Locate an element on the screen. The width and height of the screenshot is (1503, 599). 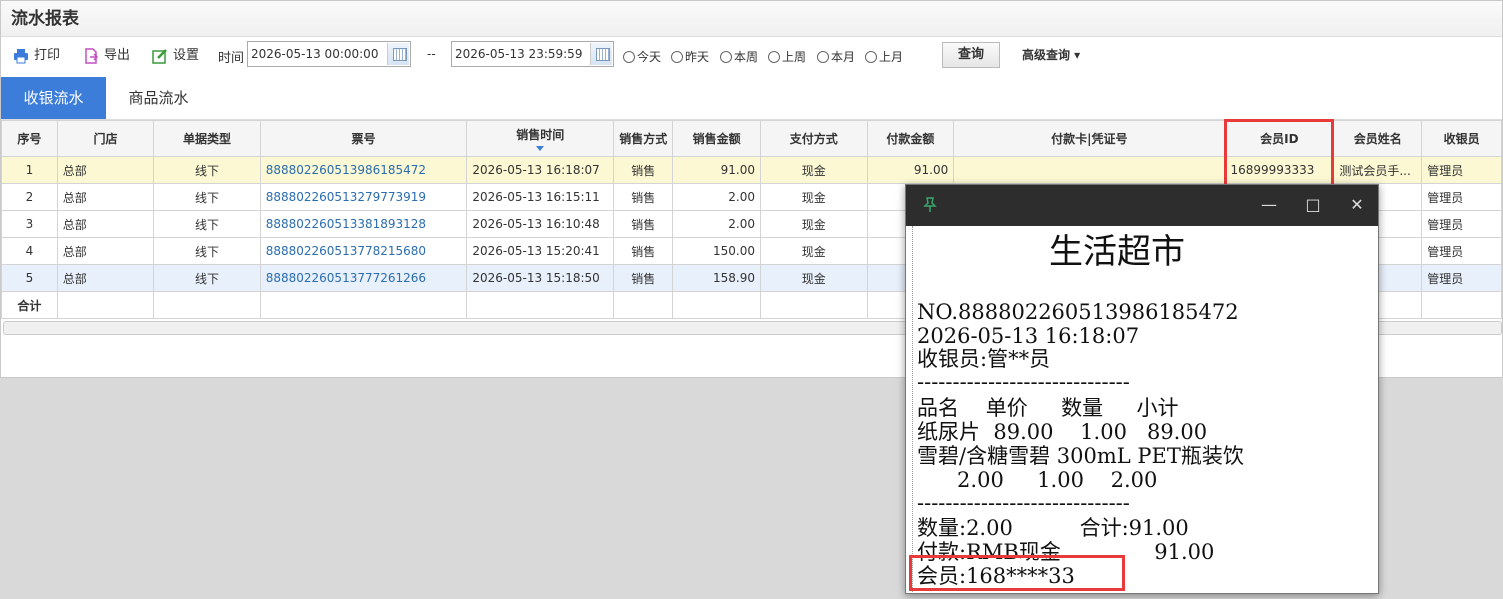
radio-last-month: 上月 is located at coordinates (884, 56).